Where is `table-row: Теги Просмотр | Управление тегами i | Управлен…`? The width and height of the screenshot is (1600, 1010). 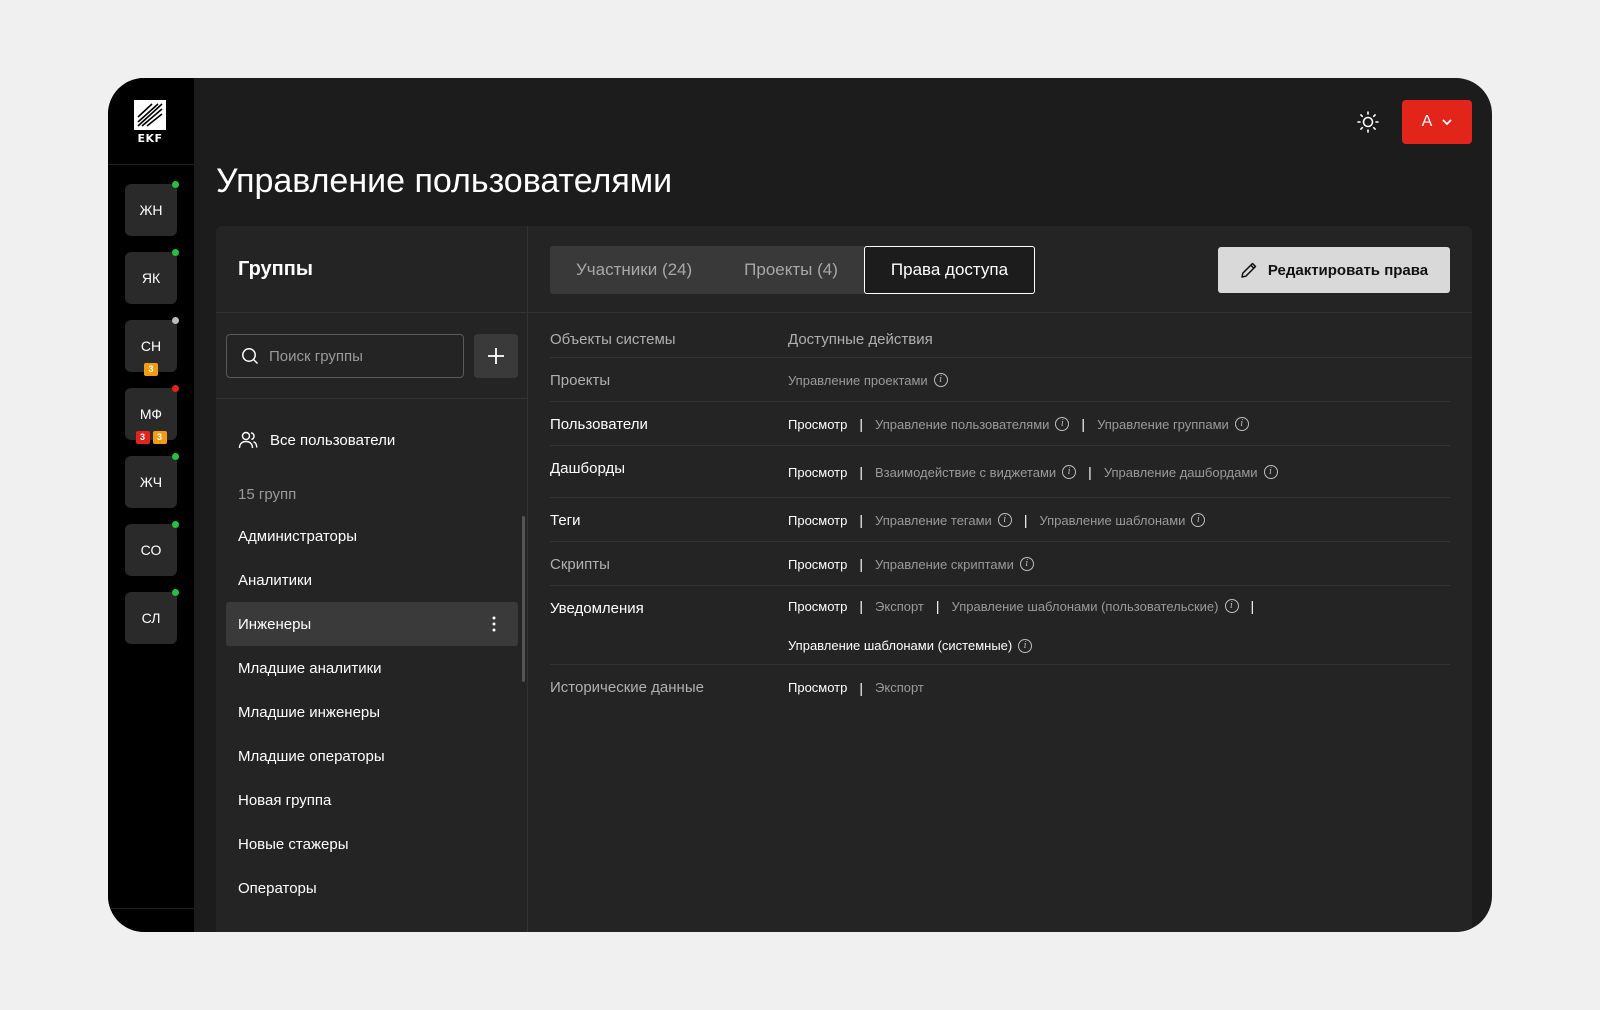
table-row: Теги Просмотр | Управление тегами i | Управлен… is located at coordinates (1000, 520).